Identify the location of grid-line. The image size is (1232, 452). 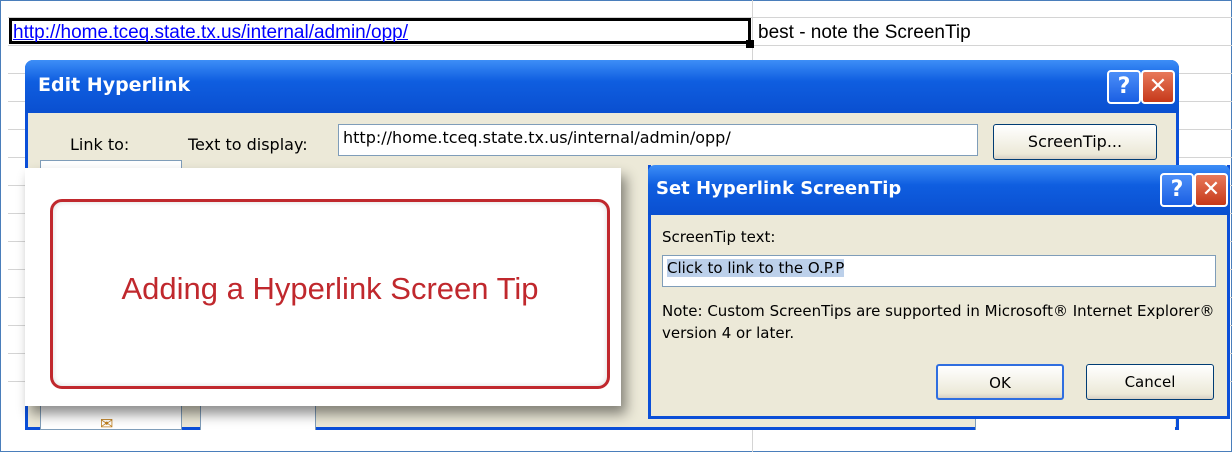
(620, 45).